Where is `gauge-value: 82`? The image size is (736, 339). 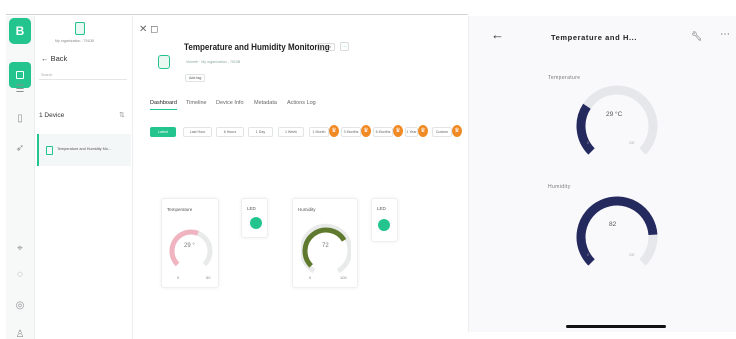 gauge-value: 82 is located at coordinates (613, 224).